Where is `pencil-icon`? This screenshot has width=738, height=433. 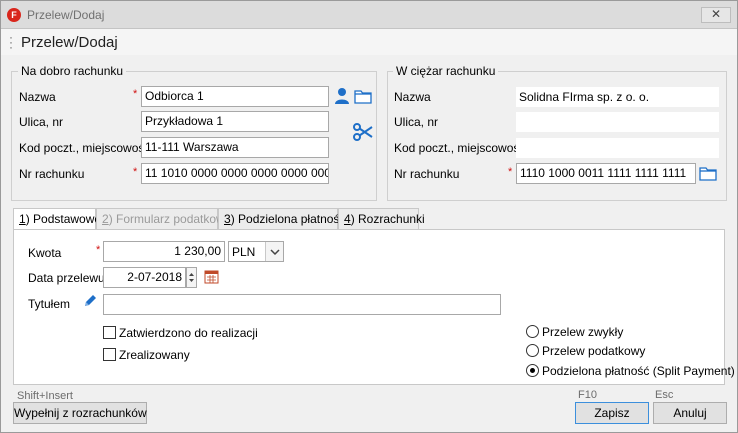
pencil-icon is located at coordinates (90, 301).